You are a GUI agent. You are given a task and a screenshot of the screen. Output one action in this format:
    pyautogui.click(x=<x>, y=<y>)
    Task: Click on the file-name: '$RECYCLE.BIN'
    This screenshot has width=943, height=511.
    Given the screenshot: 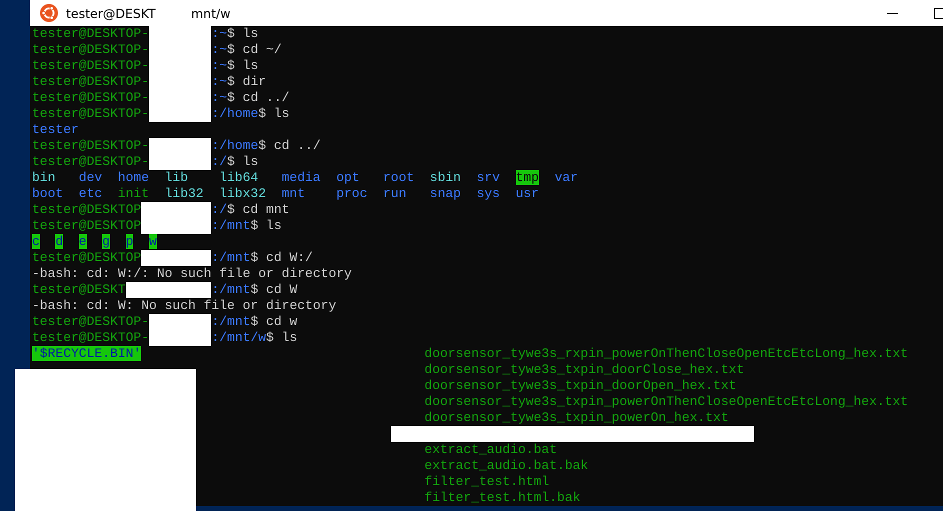 What is the action you would take?
    pyautogui.click(x=87, y=353)
    